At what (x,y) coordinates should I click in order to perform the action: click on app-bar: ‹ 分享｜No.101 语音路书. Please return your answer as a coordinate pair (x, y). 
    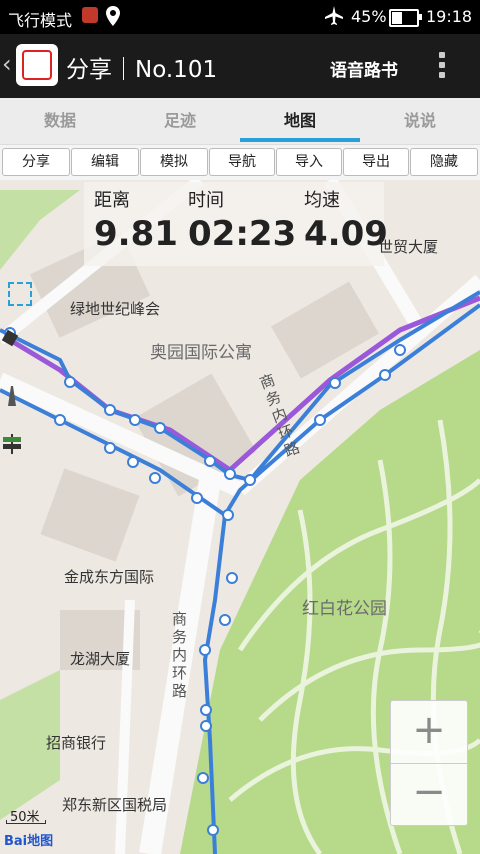
    Looking at the image, I should click on (240, 66).